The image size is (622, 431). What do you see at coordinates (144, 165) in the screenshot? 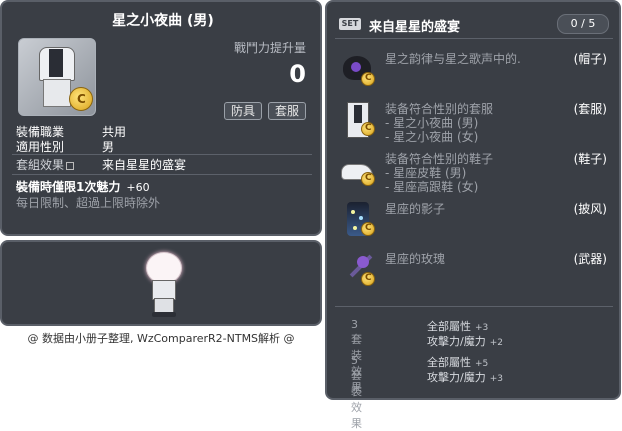
I see `set-effect-value: 来自星星的盛宴` at bounding box center [144, 165].